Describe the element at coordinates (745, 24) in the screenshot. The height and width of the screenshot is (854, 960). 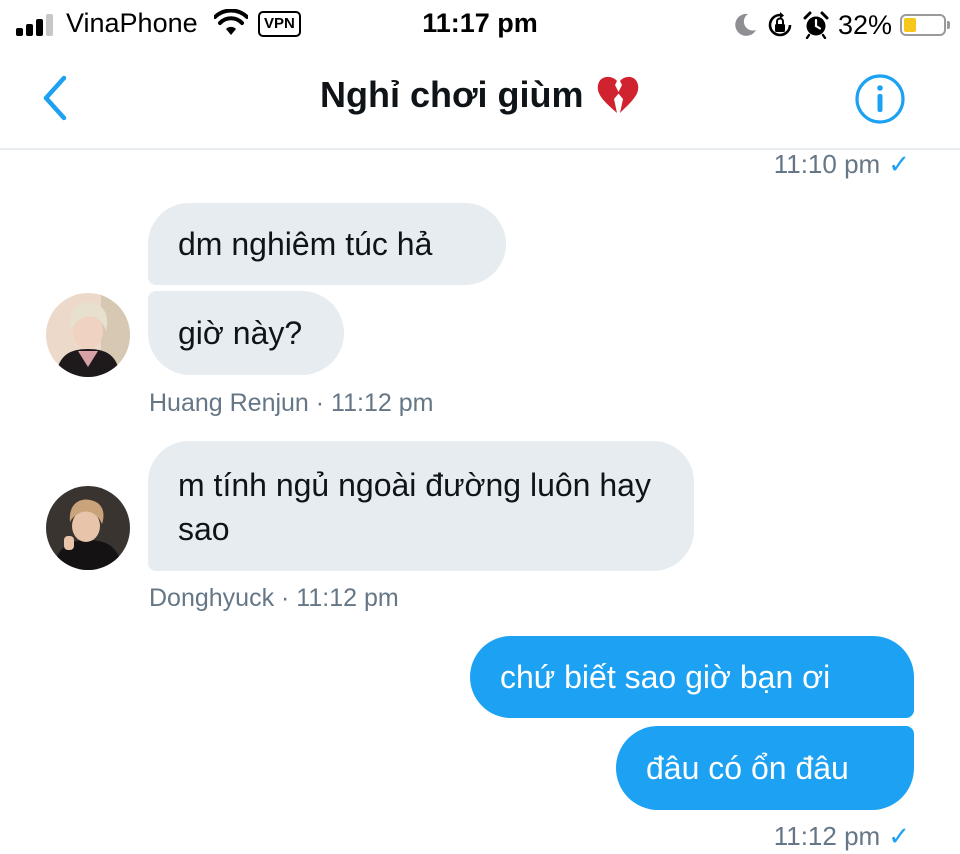
I see `moon-icon` at that location.